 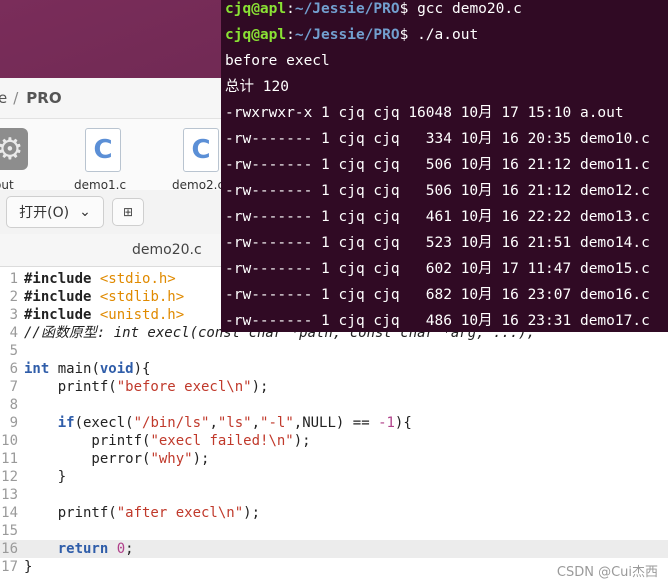 What do you see at coordinates (116, 98) in the screenshot?
I see `breadcrumb: e / PRO` at bounding box center [116, 98].